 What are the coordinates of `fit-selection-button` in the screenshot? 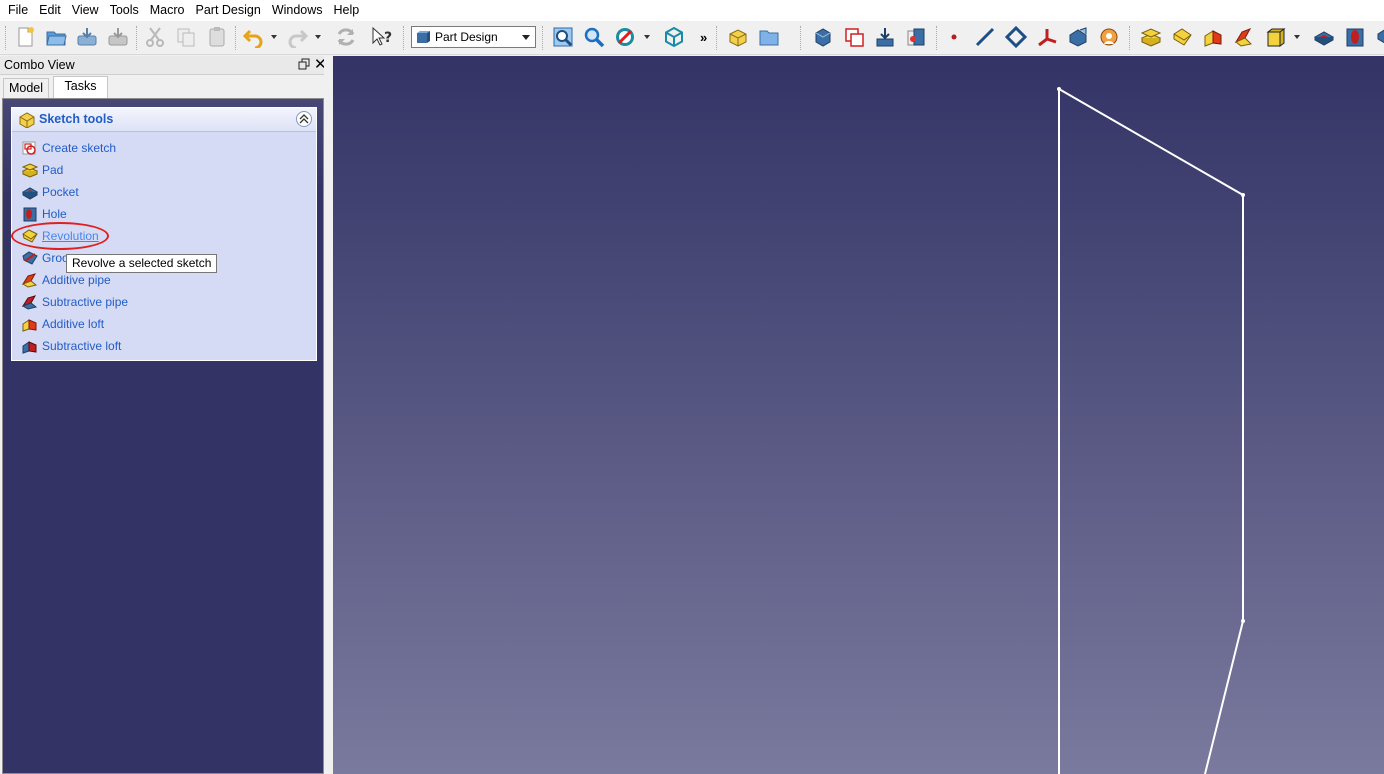 It's located at (594, 37).